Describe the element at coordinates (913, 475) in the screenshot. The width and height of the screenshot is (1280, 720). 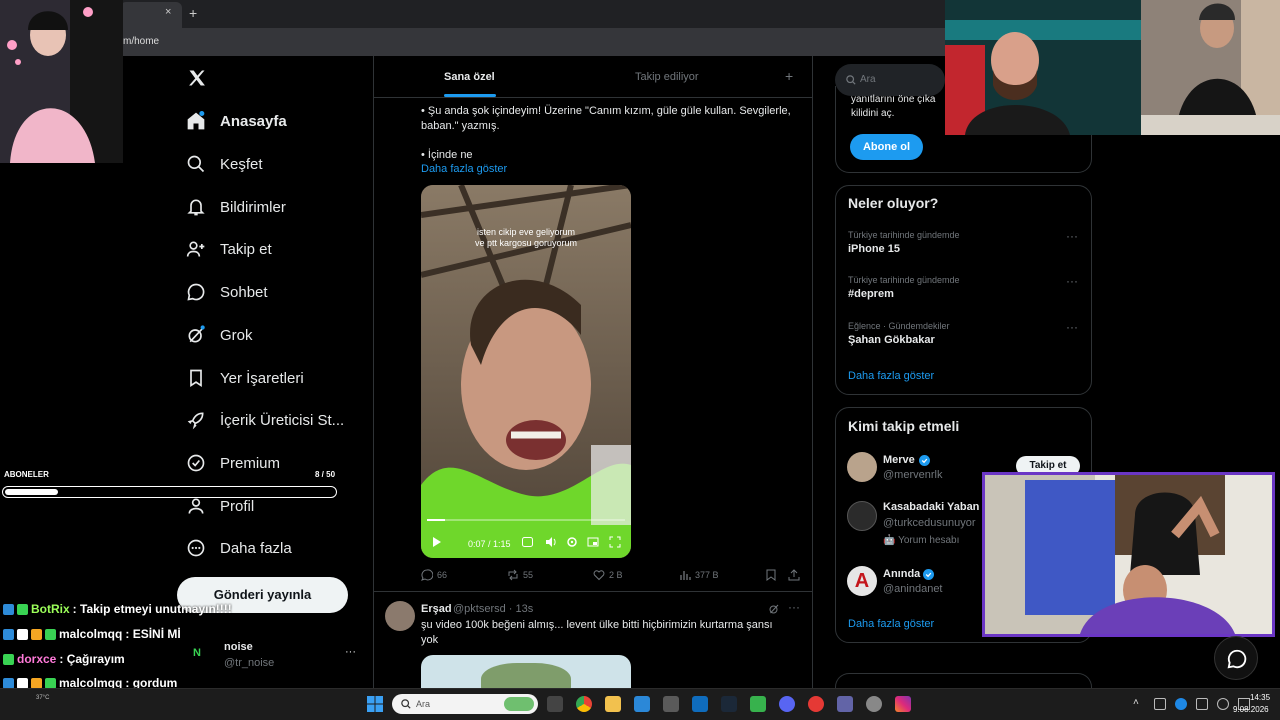
I see `suggested-user-handle: @mervenrlk` at that location.